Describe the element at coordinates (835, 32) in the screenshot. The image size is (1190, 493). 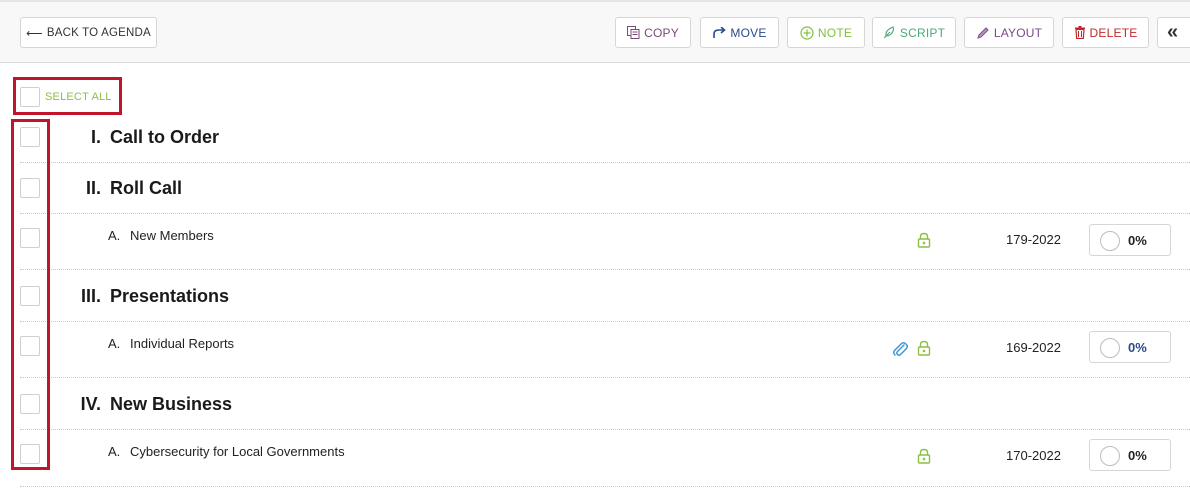
I see `note-label: NOTE` at that location.